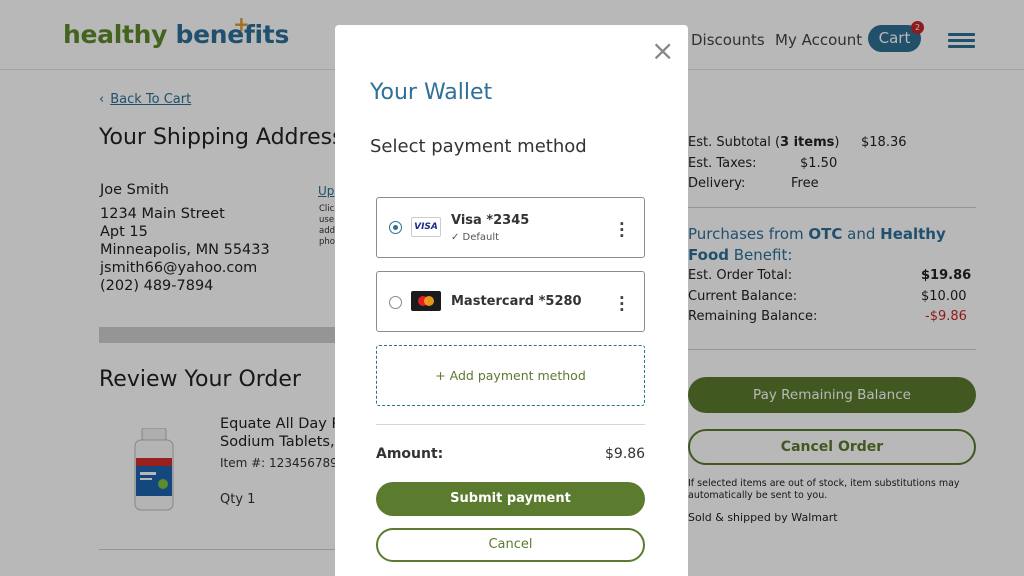 This screenshot has width=1024, height=576. I want to click on default-badge: ✓ Default, so click(475, 237).